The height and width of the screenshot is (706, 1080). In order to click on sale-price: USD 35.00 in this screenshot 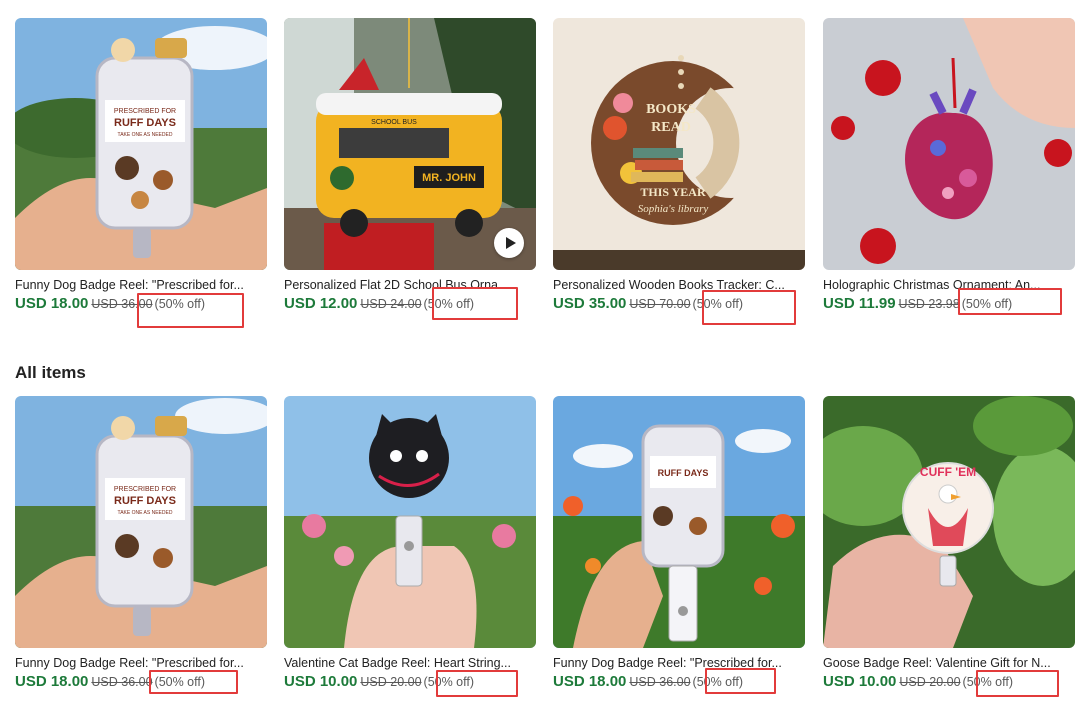, I will do `click(590, 303)`.